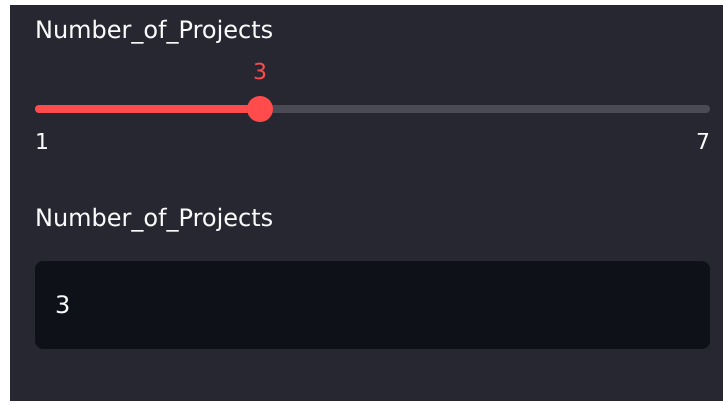 The image size is (723, 405). Describe the element at coordinates (154, 30) in the screenshot. I see `slider-label: Number_of_Projects` at that location.